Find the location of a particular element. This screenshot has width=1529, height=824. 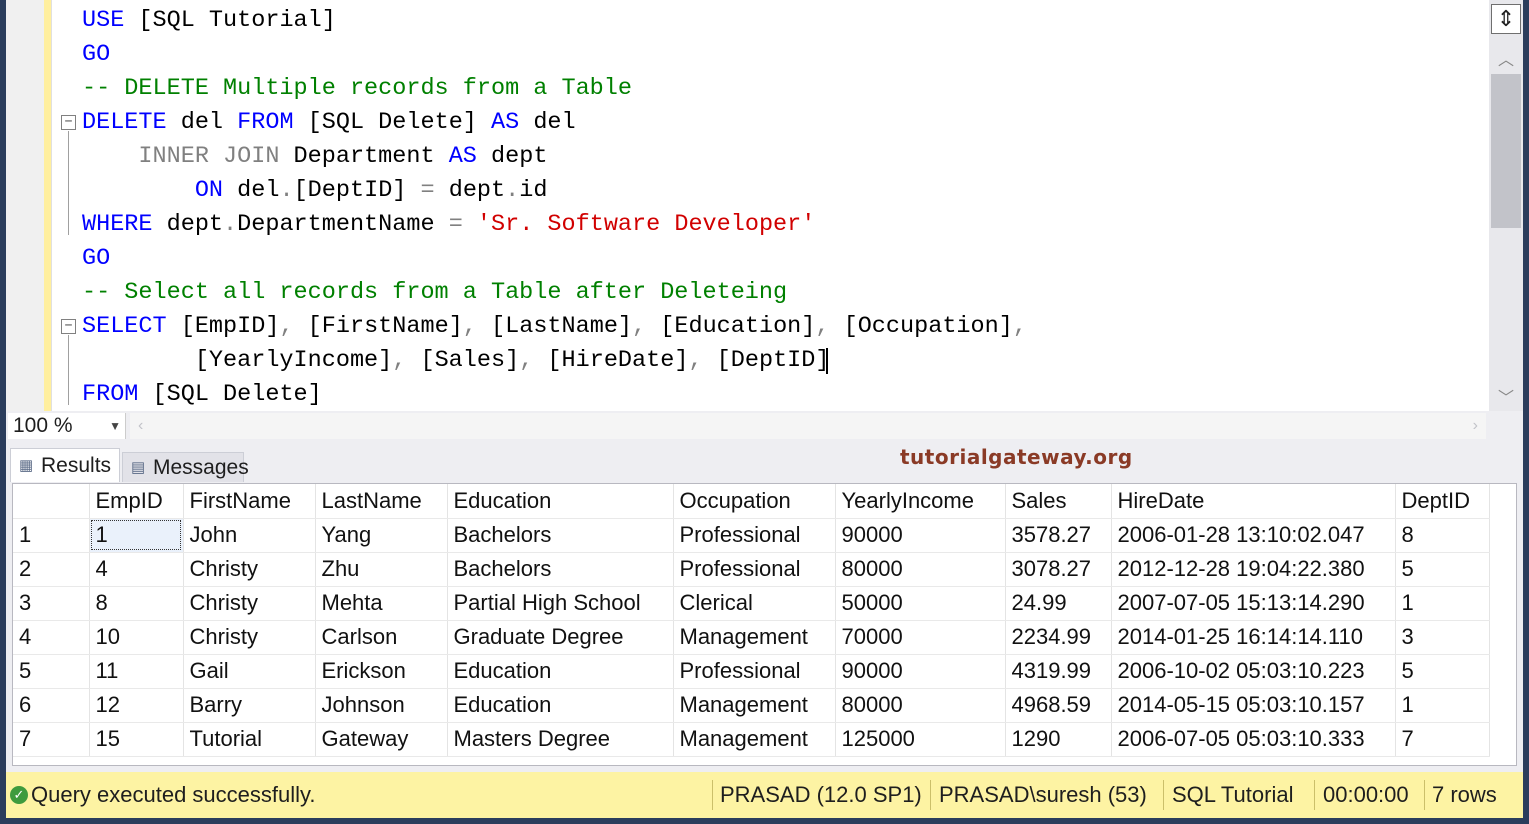

table-cell: 2007-07-05 15:13:14.290 is located at coordinates (1253, 603).